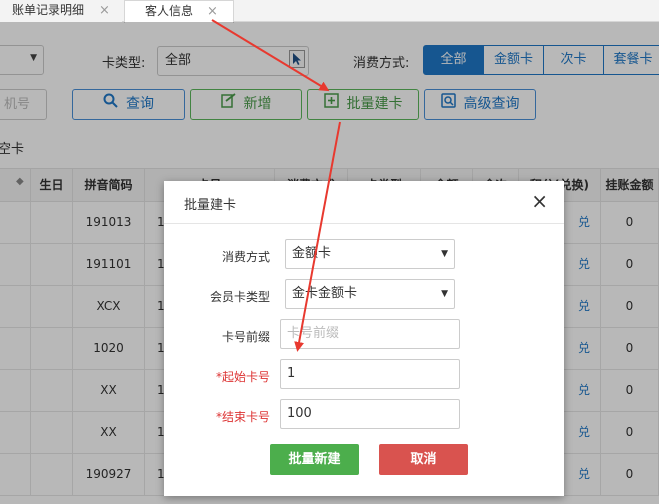  Describe the element at coordinates (242, 377) in the screenshot. I see `start-card-label: *起始卡号` at that location.